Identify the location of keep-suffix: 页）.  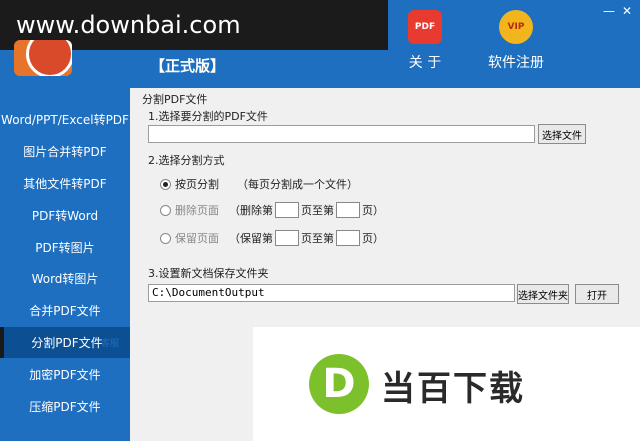
(373, 238).